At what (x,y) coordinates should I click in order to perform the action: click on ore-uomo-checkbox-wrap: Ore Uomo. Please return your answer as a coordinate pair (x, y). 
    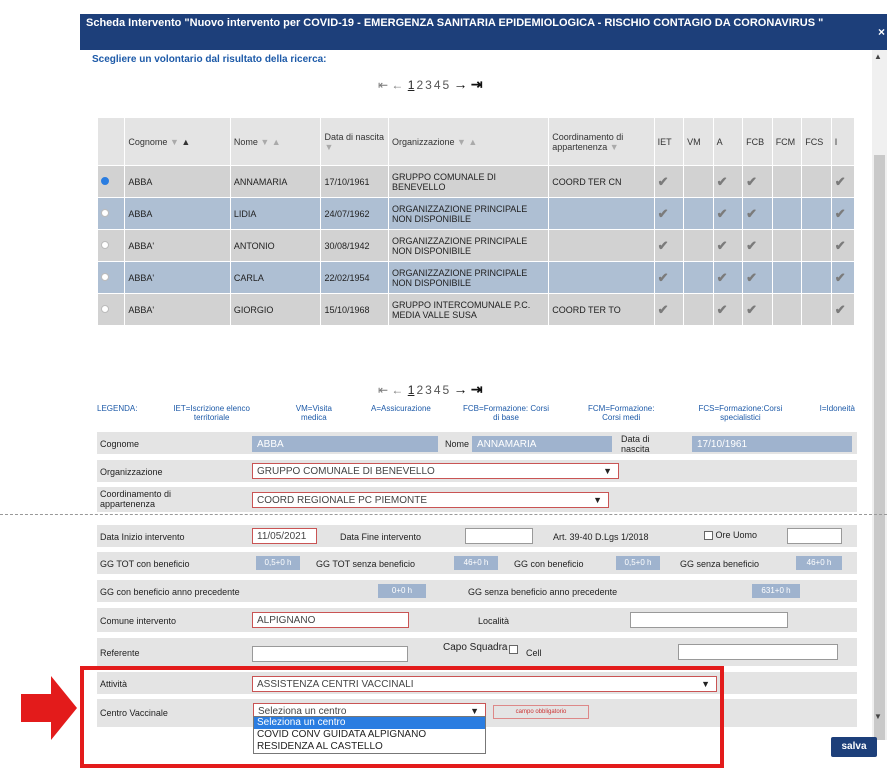
    Looking at the image, I should click on (730, 535).